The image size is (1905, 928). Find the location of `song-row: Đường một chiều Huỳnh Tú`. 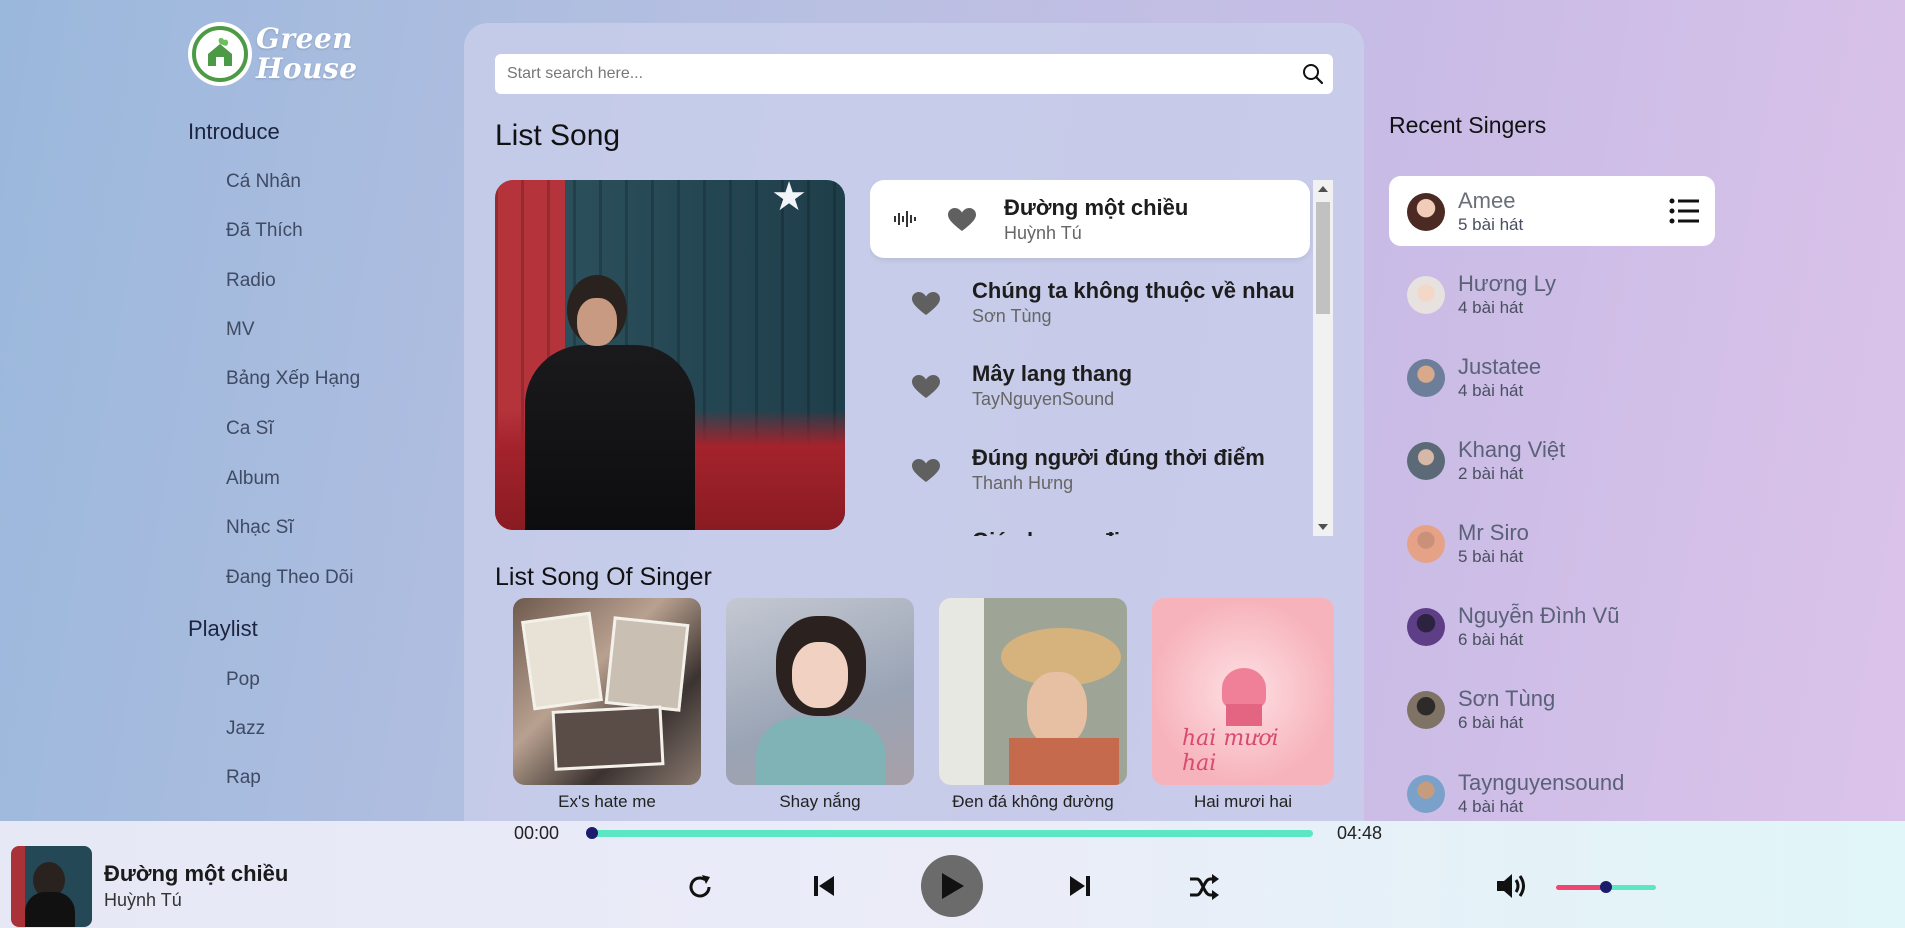

song-row: Đường một chiều Huỳnh Tú is located at coordinates (1090, 219).